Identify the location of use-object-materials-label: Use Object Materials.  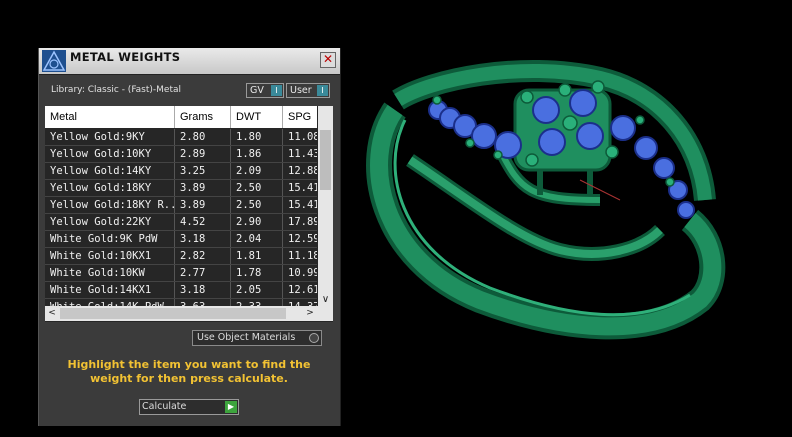
(246, 337).